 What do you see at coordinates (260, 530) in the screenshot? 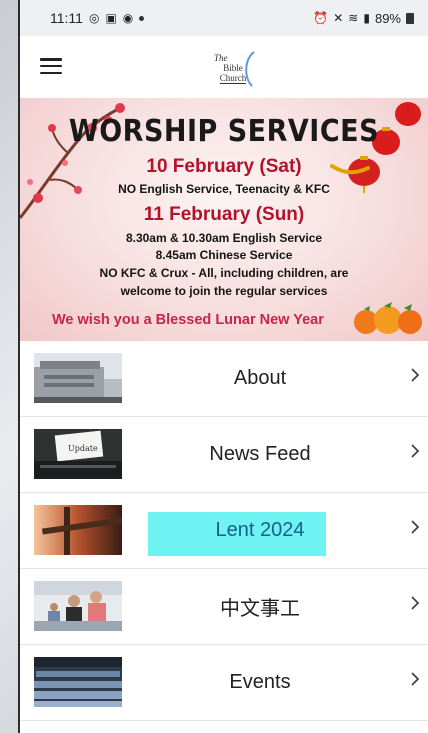
I see `menu-label-lent-2024: Lent 2024` at bounding box center [260, 530].